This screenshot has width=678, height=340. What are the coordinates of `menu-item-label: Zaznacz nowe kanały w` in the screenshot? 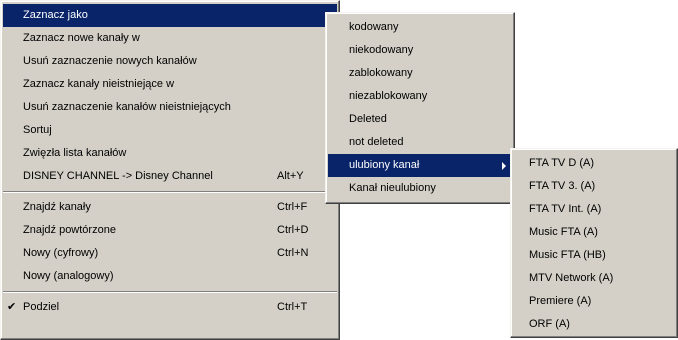 It's located at (81, 38).